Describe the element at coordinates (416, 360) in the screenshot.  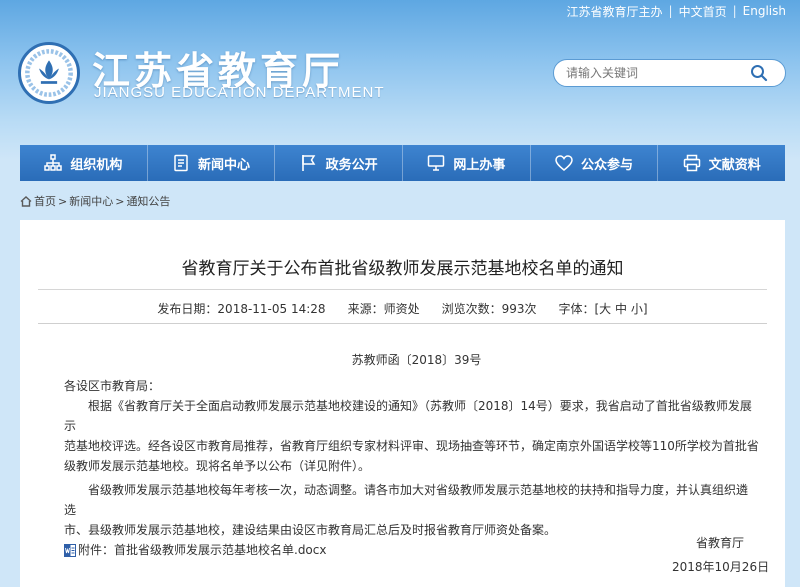
I see `document-number: 苏教师函〔2018〕39号` at that location.